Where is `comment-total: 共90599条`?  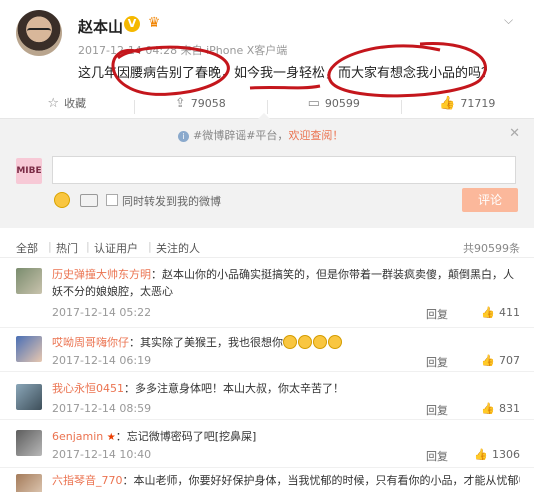
comment-total: 共90599条 is located at coordinates (491, 248).